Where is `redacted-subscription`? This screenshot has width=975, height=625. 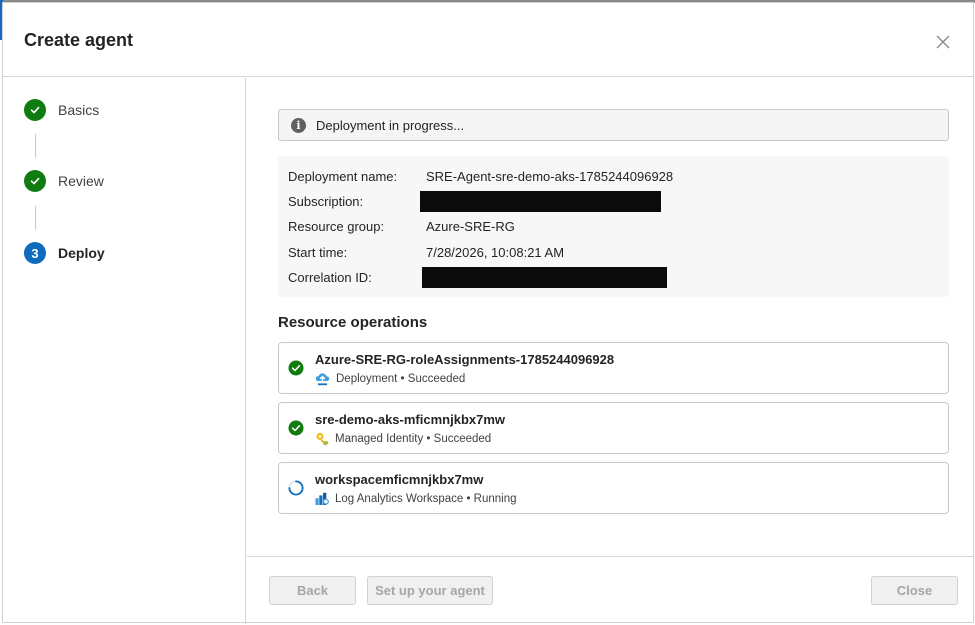 redacted-subscription is located at coordinates (540, 201).